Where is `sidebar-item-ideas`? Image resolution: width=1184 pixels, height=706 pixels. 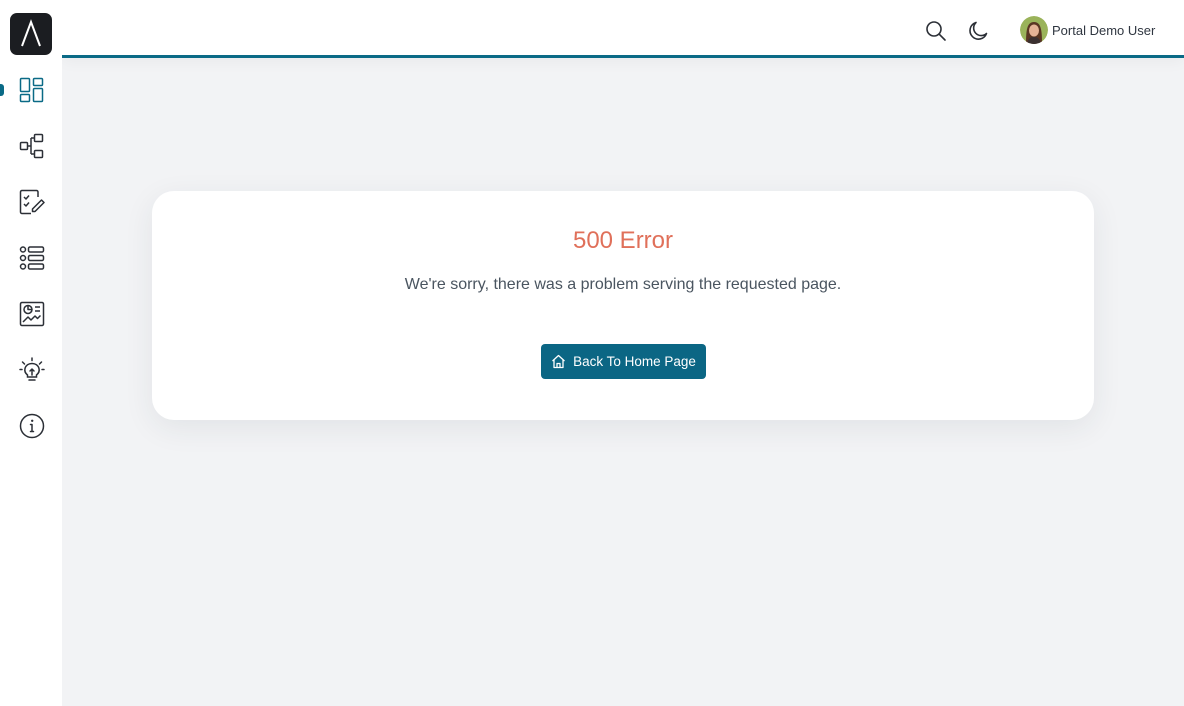
sidebar-item-ideas is located at coordinates (31, 370).